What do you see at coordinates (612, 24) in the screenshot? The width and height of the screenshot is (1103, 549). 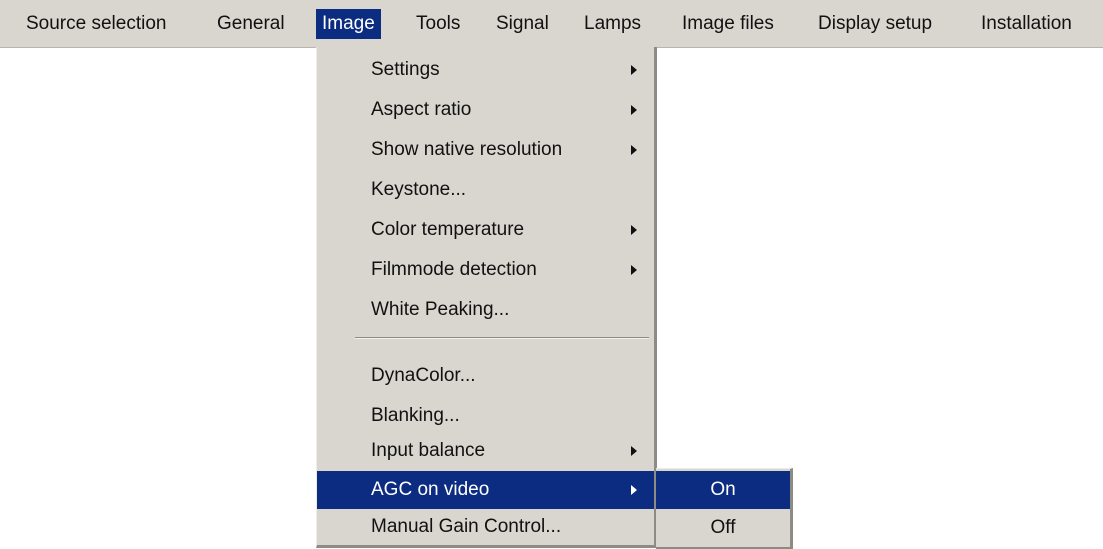 I see `menubar-item-lamps: Lamps` at bounding box center [612, 24].